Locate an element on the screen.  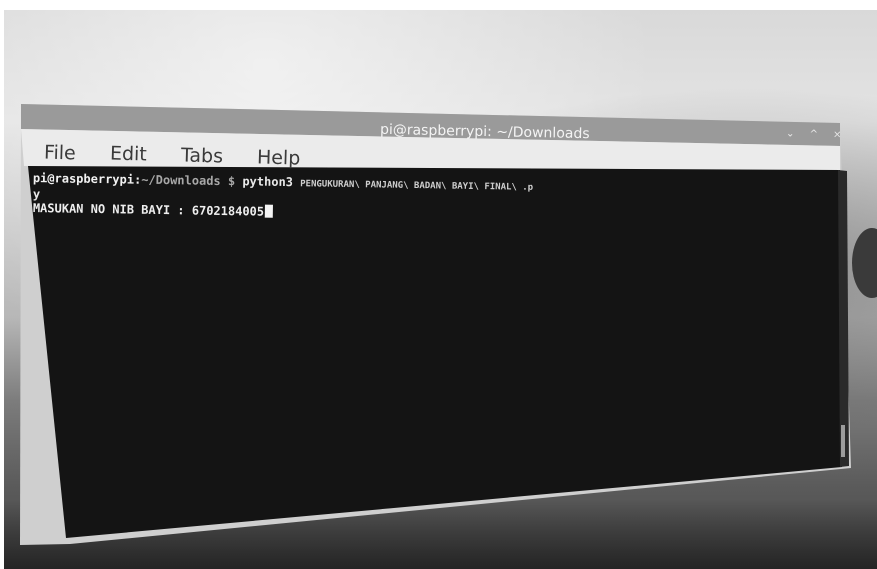
input-value: 6702184005 is located at coordinates (228, 210).